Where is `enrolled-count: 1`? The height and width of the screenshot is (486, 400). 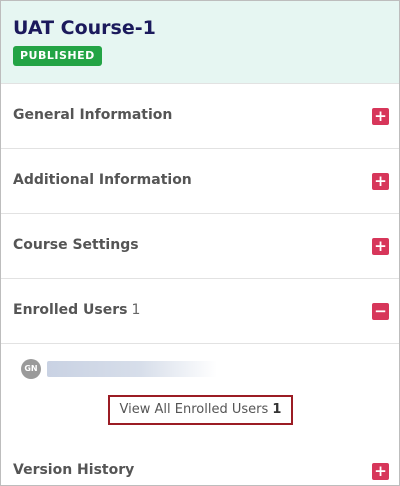
enrolled-count: 1 is located at coordinates (136, 310).